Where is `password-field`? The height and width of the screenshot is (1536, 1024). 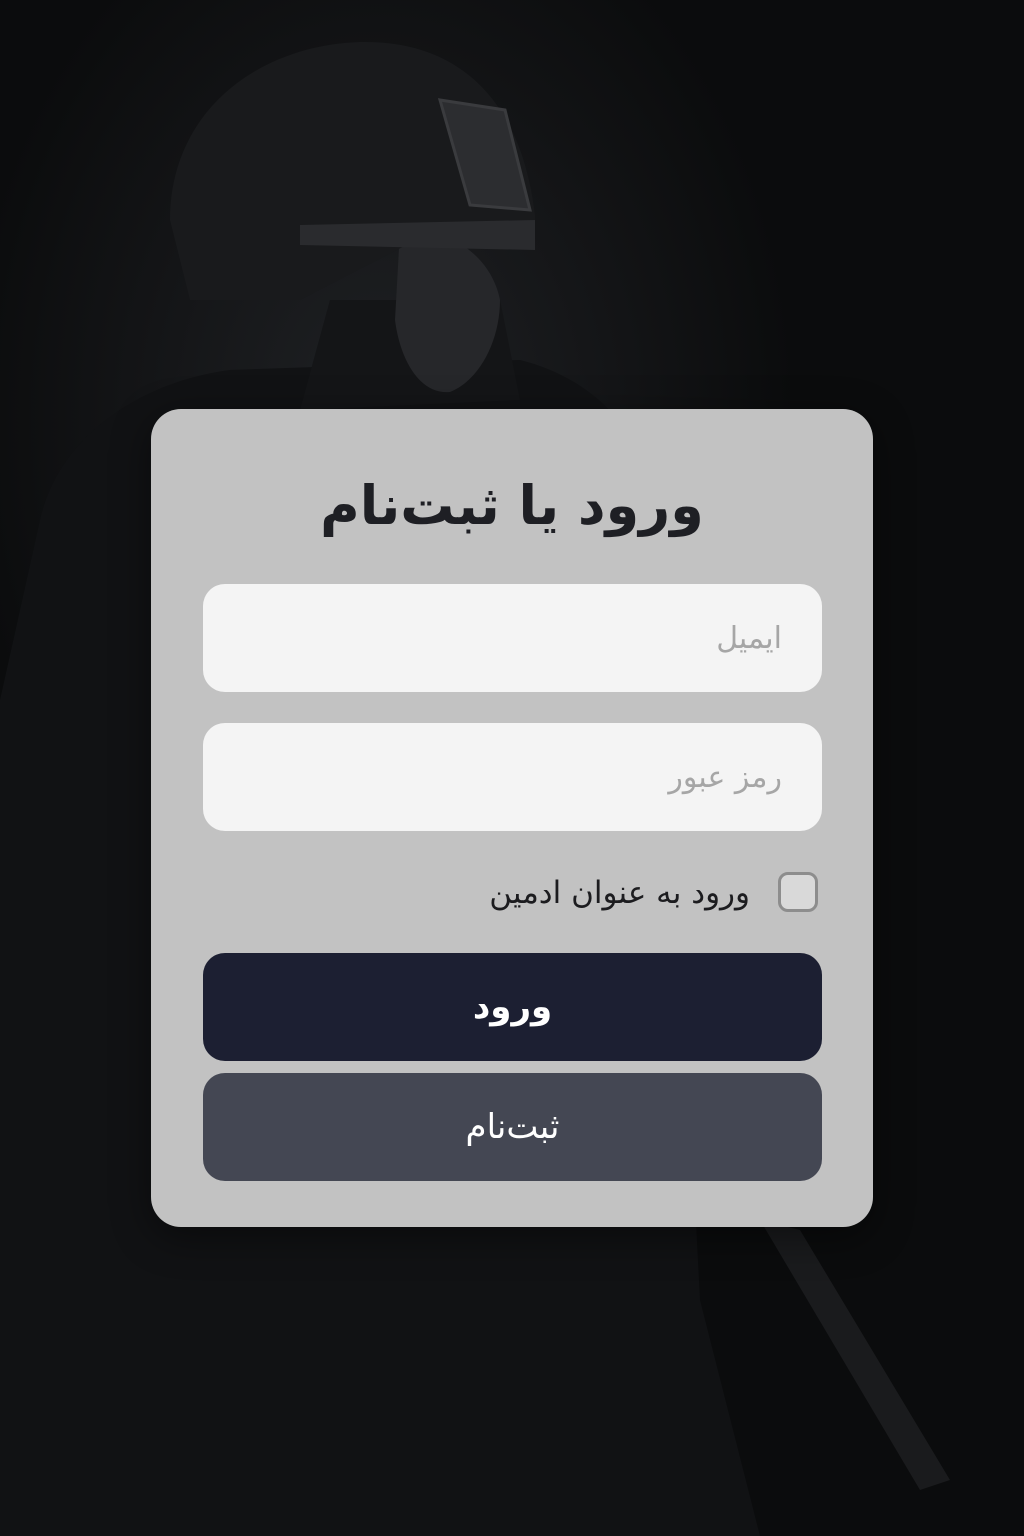 password-field is located at coordinates (512, 777).